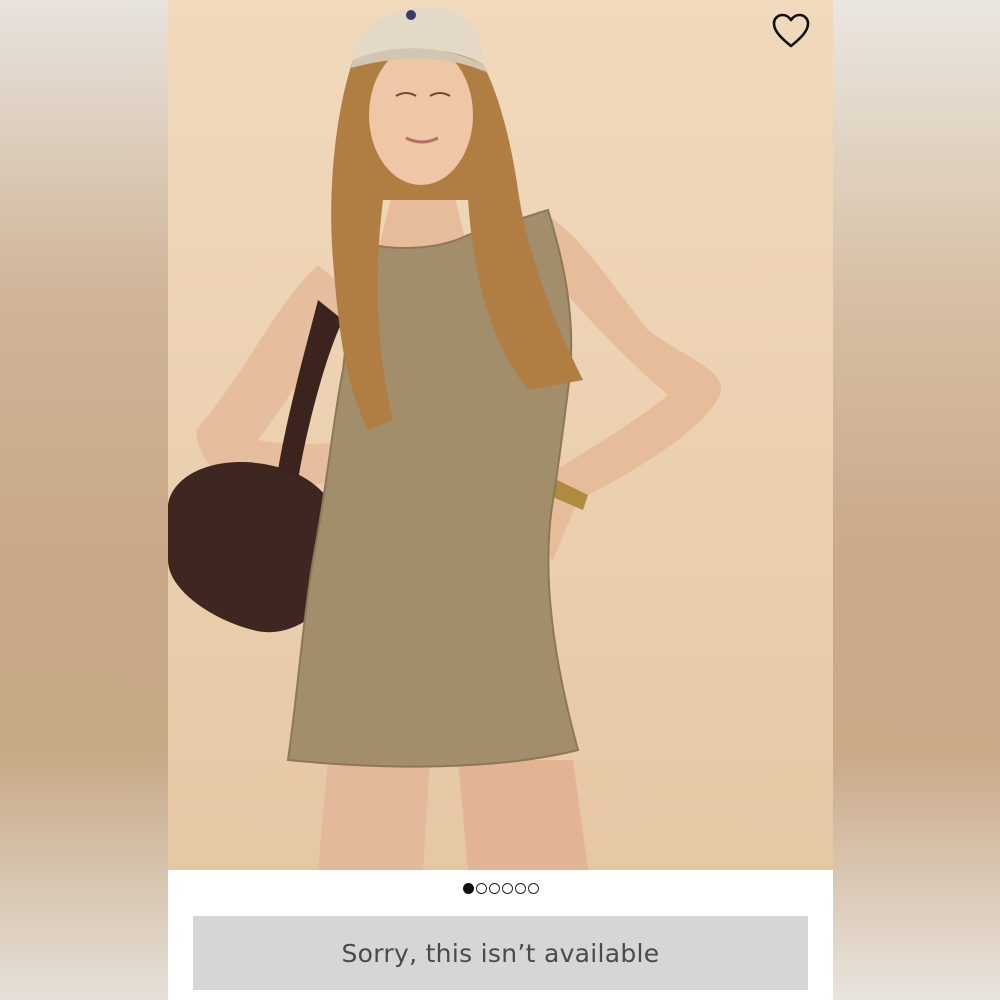 The height and width of the screenshot is (1000, 1000). I want to click on favorite-button, so click(791, 31).